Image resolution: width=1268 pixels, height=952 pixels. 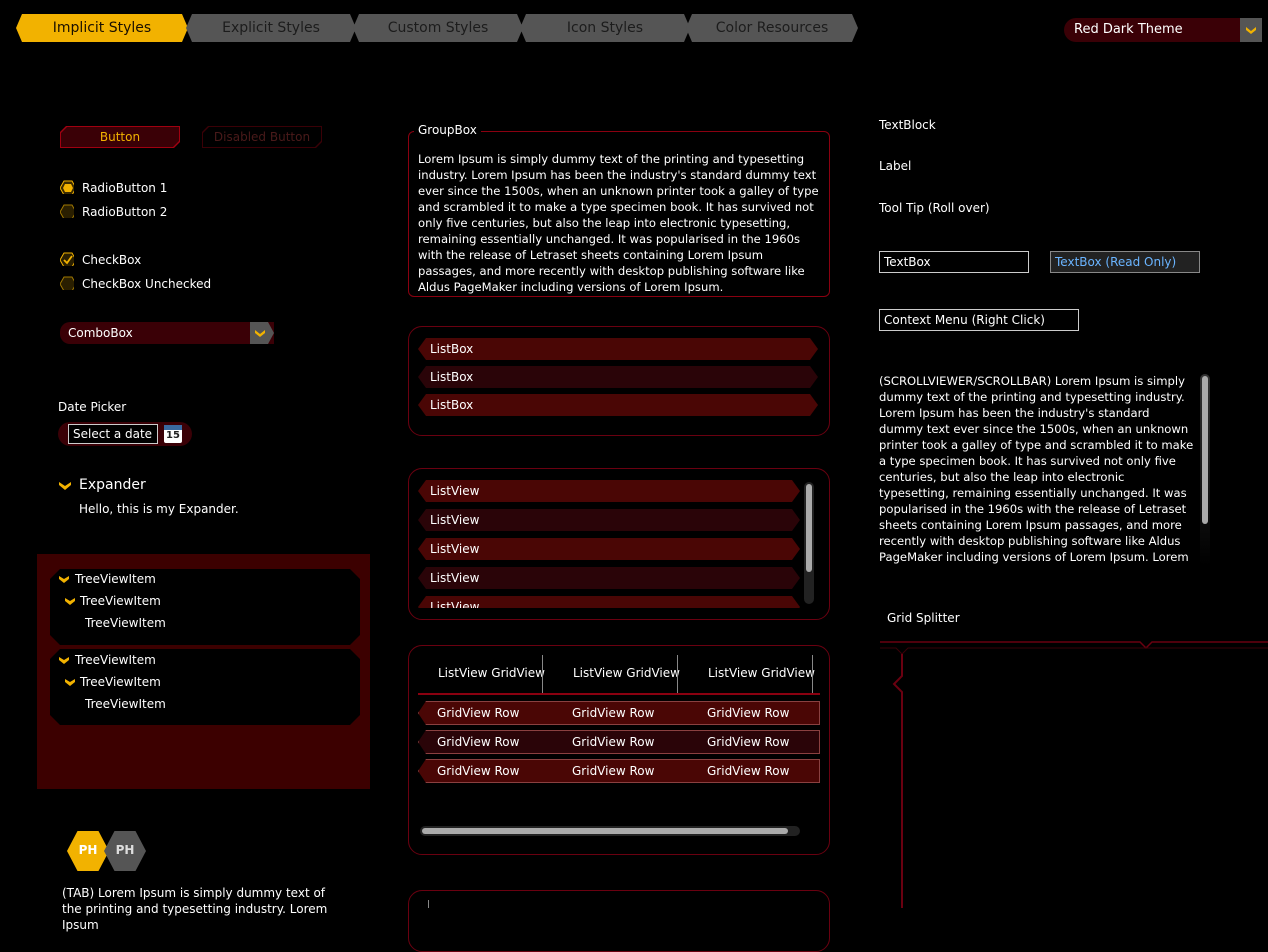 I want to click on calendar-icon: 15, so click(x=173, y=434).